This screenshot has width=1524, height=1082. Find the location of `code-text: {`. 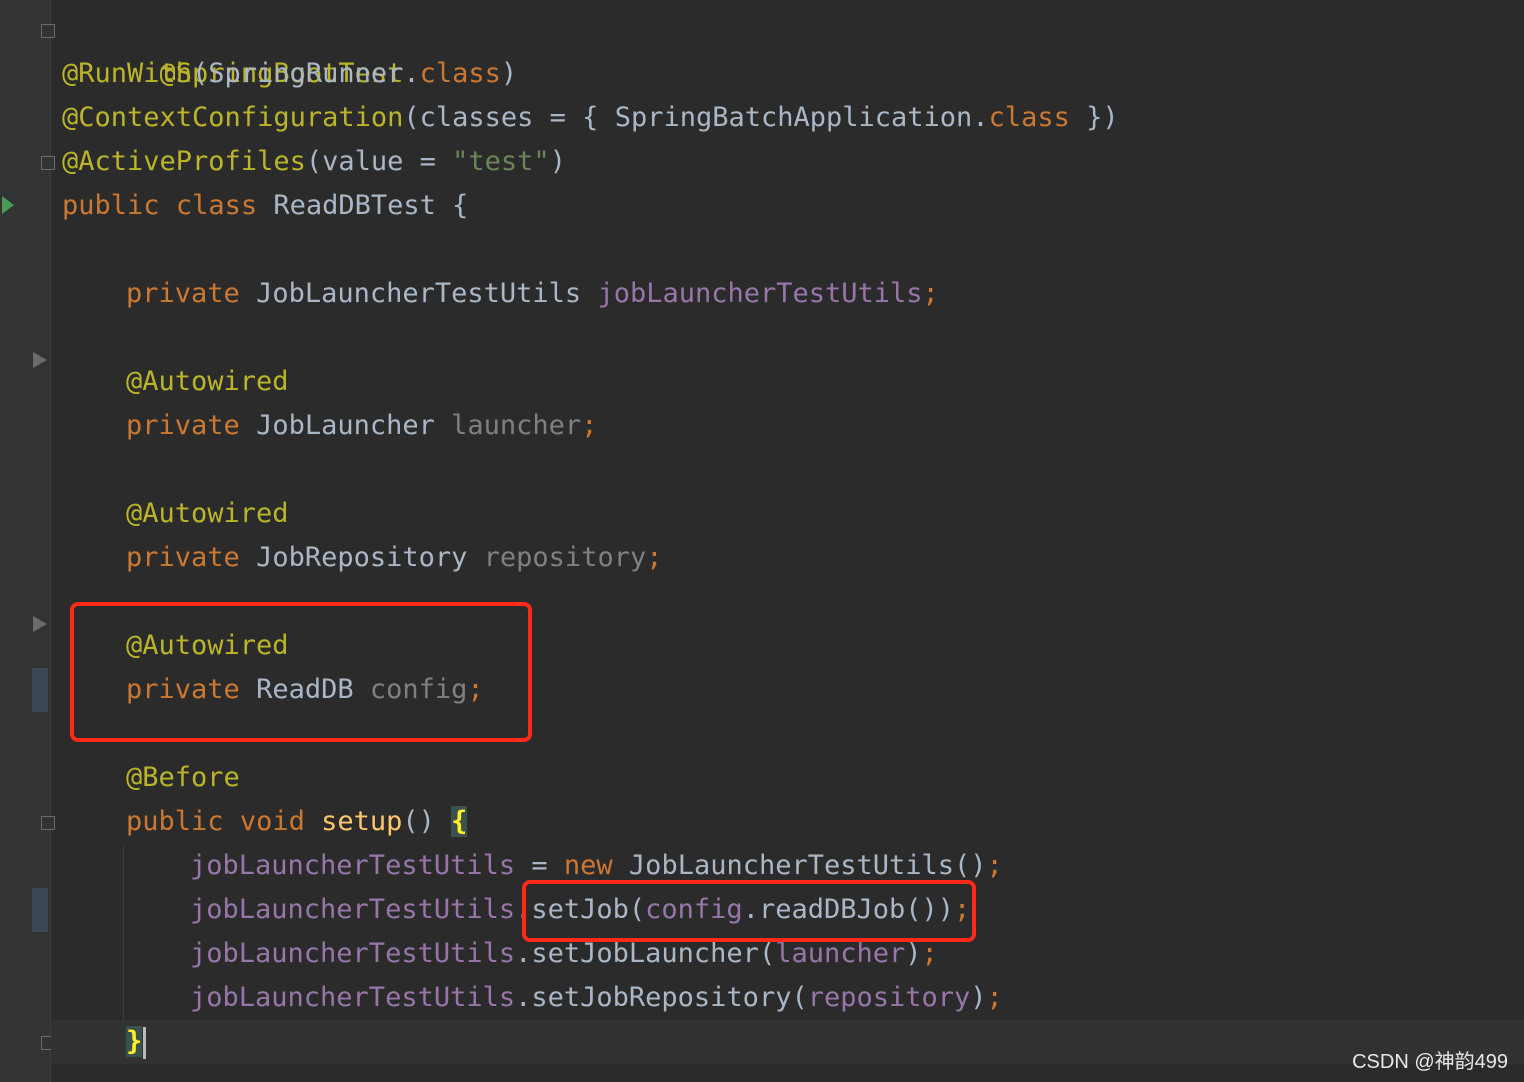

code-text: { is located at coordinates (452, 205).